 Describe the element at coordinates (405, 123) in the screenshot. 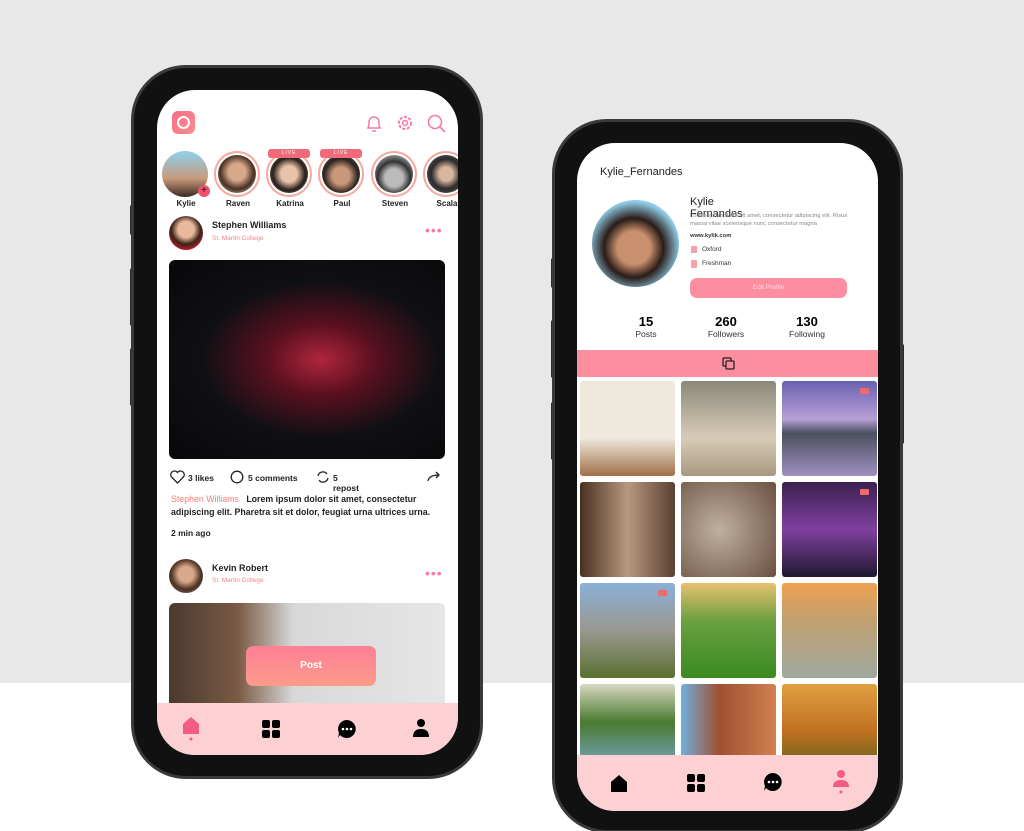

I see `gear-icon` at that location.